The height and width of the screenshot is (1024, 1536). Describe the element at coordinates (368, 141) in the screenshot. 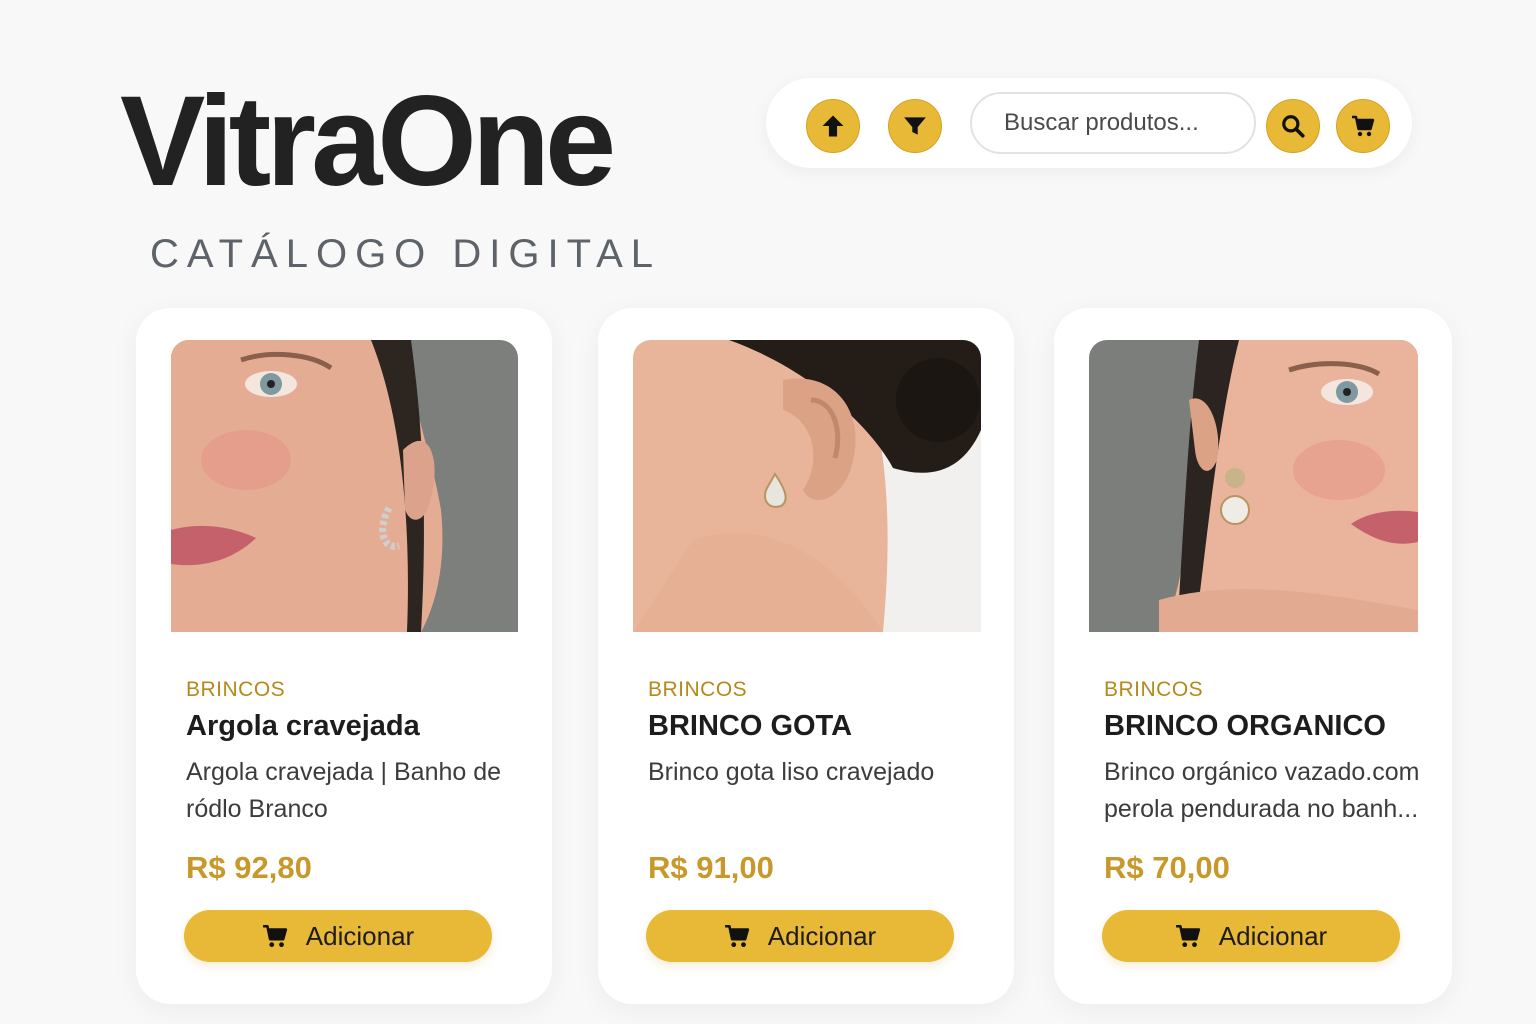

I see `brand-title: VitraOne` at that location.